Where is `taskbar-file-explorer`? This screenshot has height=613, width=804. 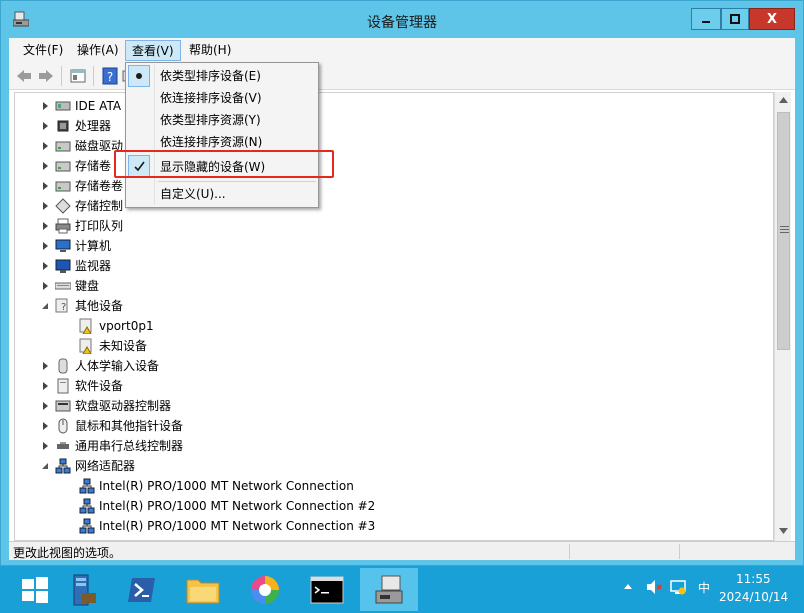
taskbar-file-explorer is located at coordinates (203, 589).